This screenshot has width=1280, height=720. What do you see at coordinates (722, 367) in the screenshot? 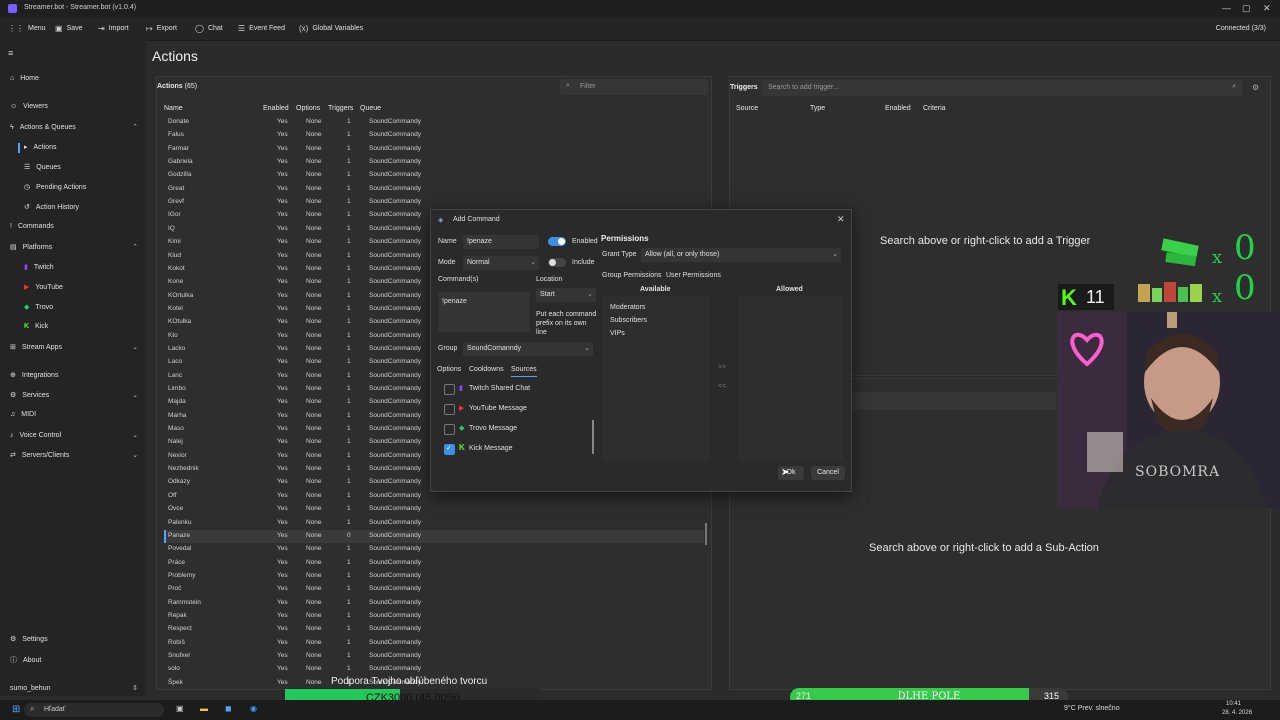
I see `move-right-button: >>` at bounding box center [722, 367].